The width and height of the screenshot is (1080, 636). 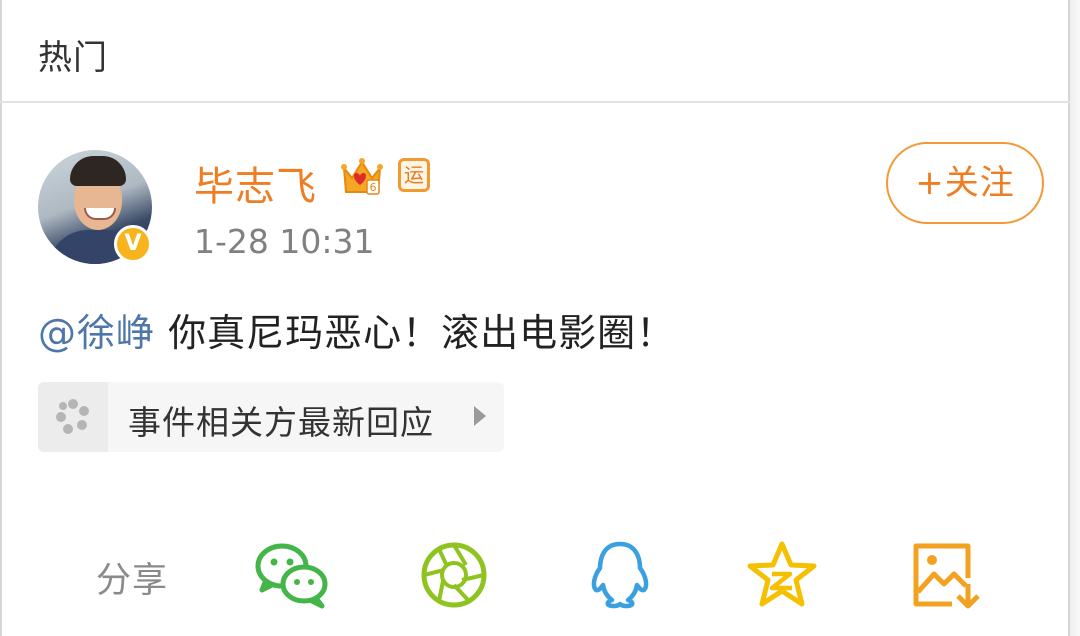 I want to click on share-label: 分享, so click(x=132, y=581).